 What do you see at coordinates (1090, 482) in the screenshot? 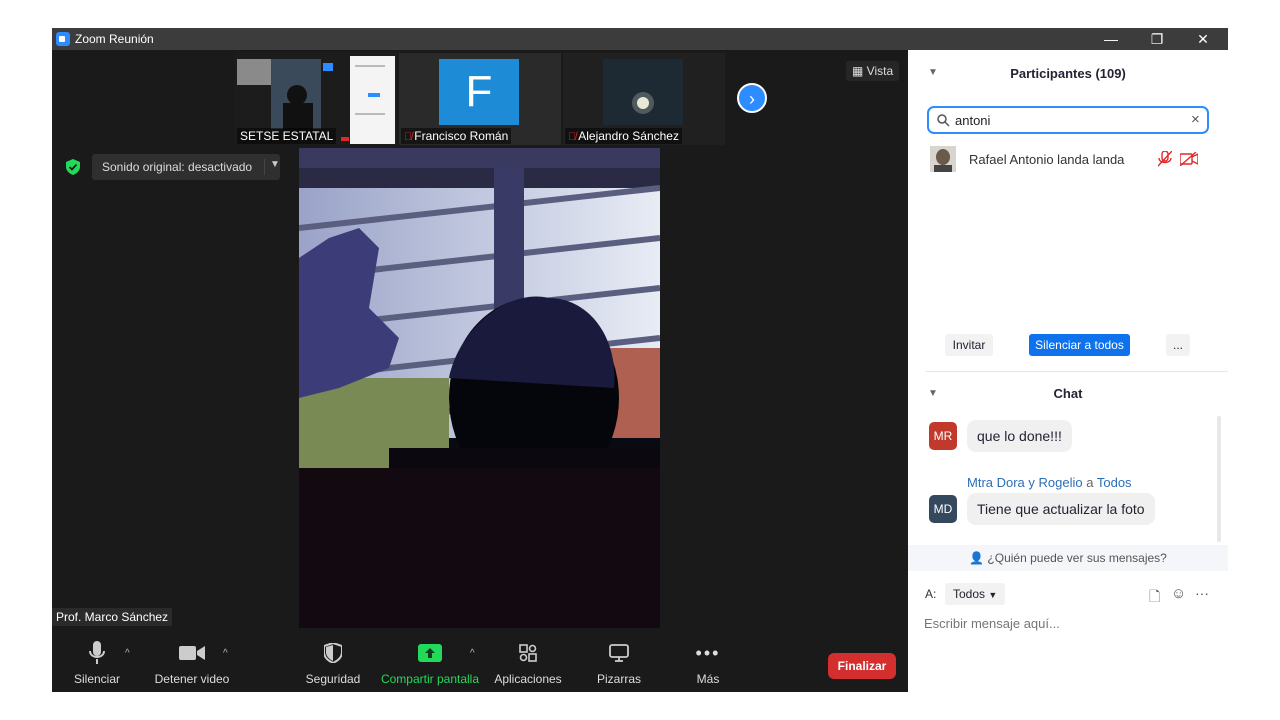
I see `chat-to-word: a` at bounding box center [1090, 482].